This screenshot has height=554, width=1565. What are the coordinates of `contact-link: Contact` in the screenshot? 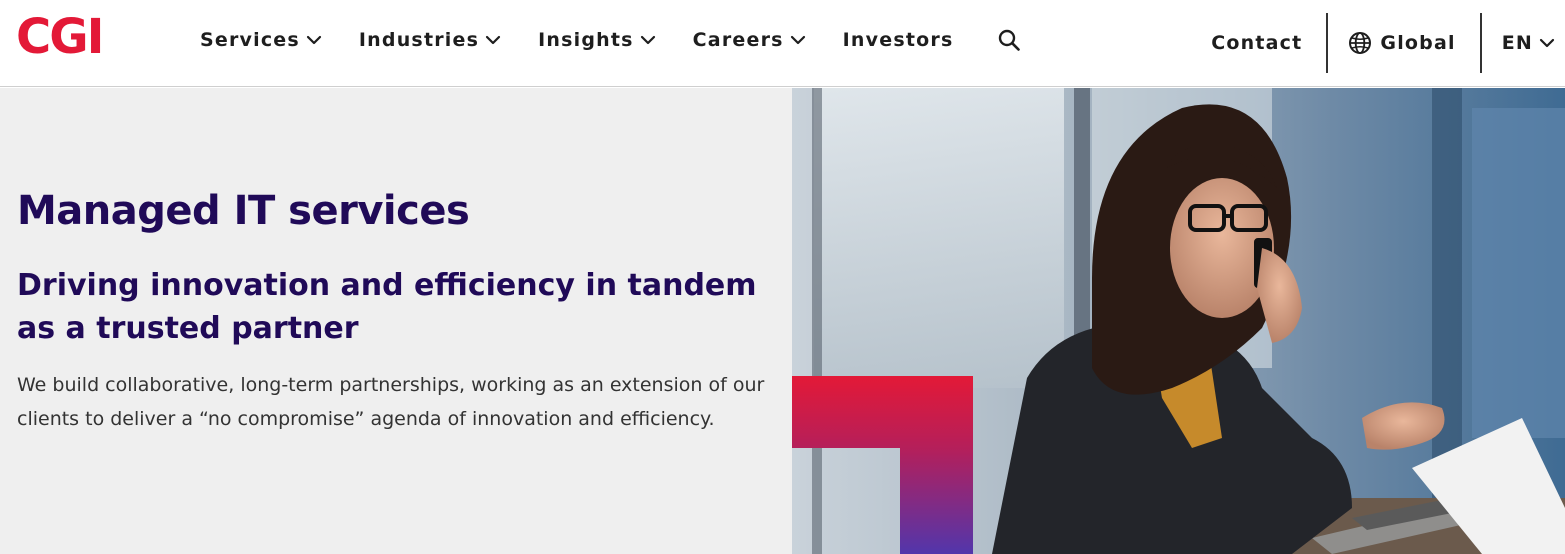 It's located at (1268, 43).